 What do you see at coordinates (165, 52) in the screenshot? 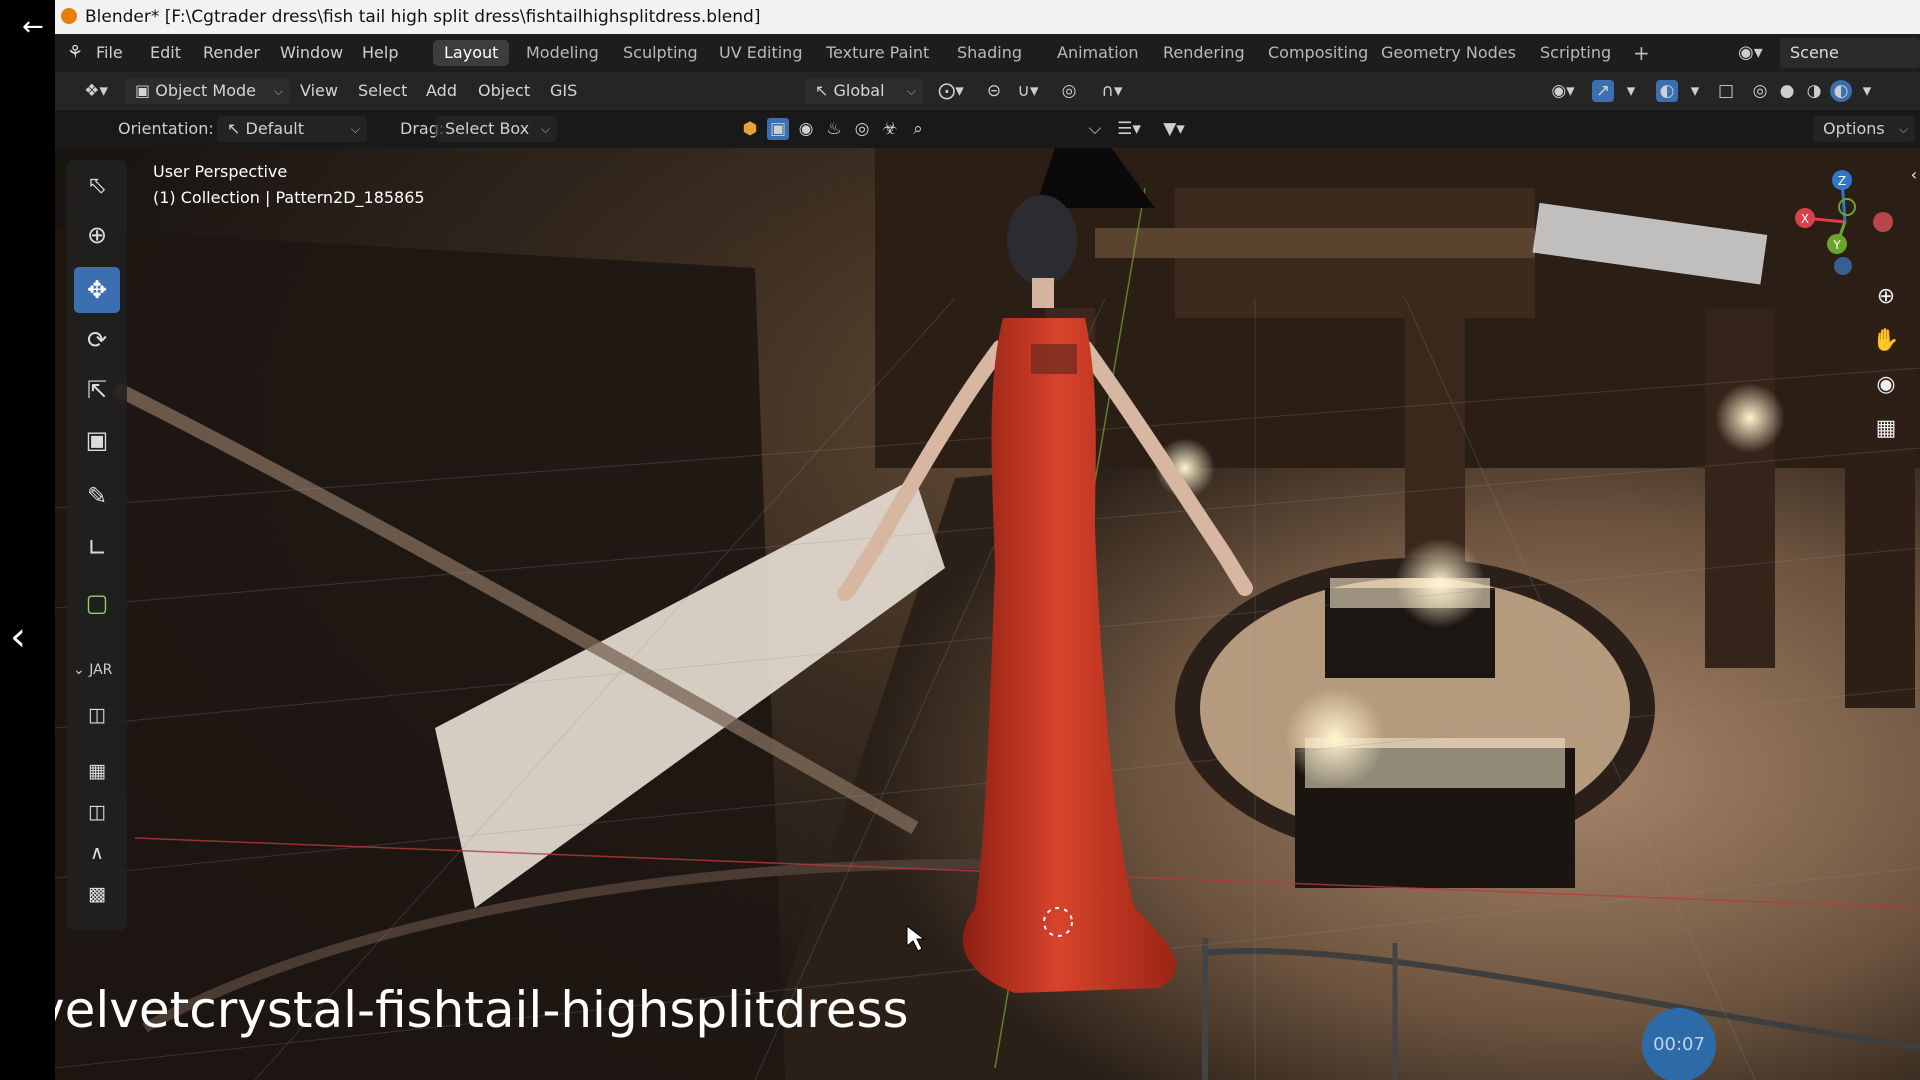
I see `menu-edit: Edit` at bounding box center [165, 52].